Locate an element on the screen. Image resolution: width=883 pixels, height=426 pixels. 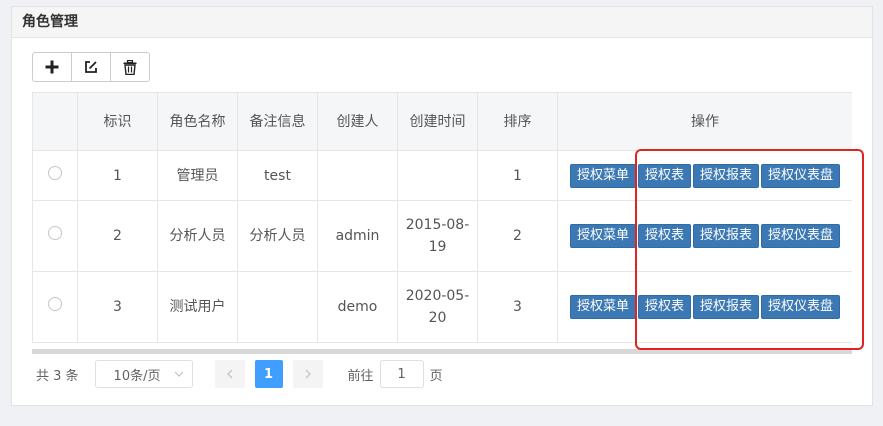
chevron-left-icon is located at coordinates (229, 374).